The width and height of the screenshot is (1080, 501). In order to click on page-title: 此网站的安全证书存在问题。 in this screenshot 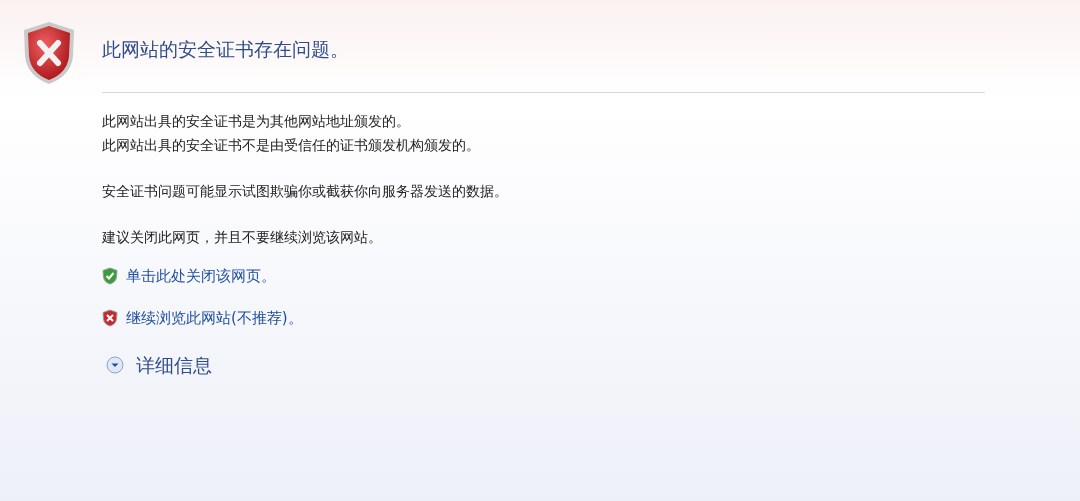, I will do `click(226, 49)`.